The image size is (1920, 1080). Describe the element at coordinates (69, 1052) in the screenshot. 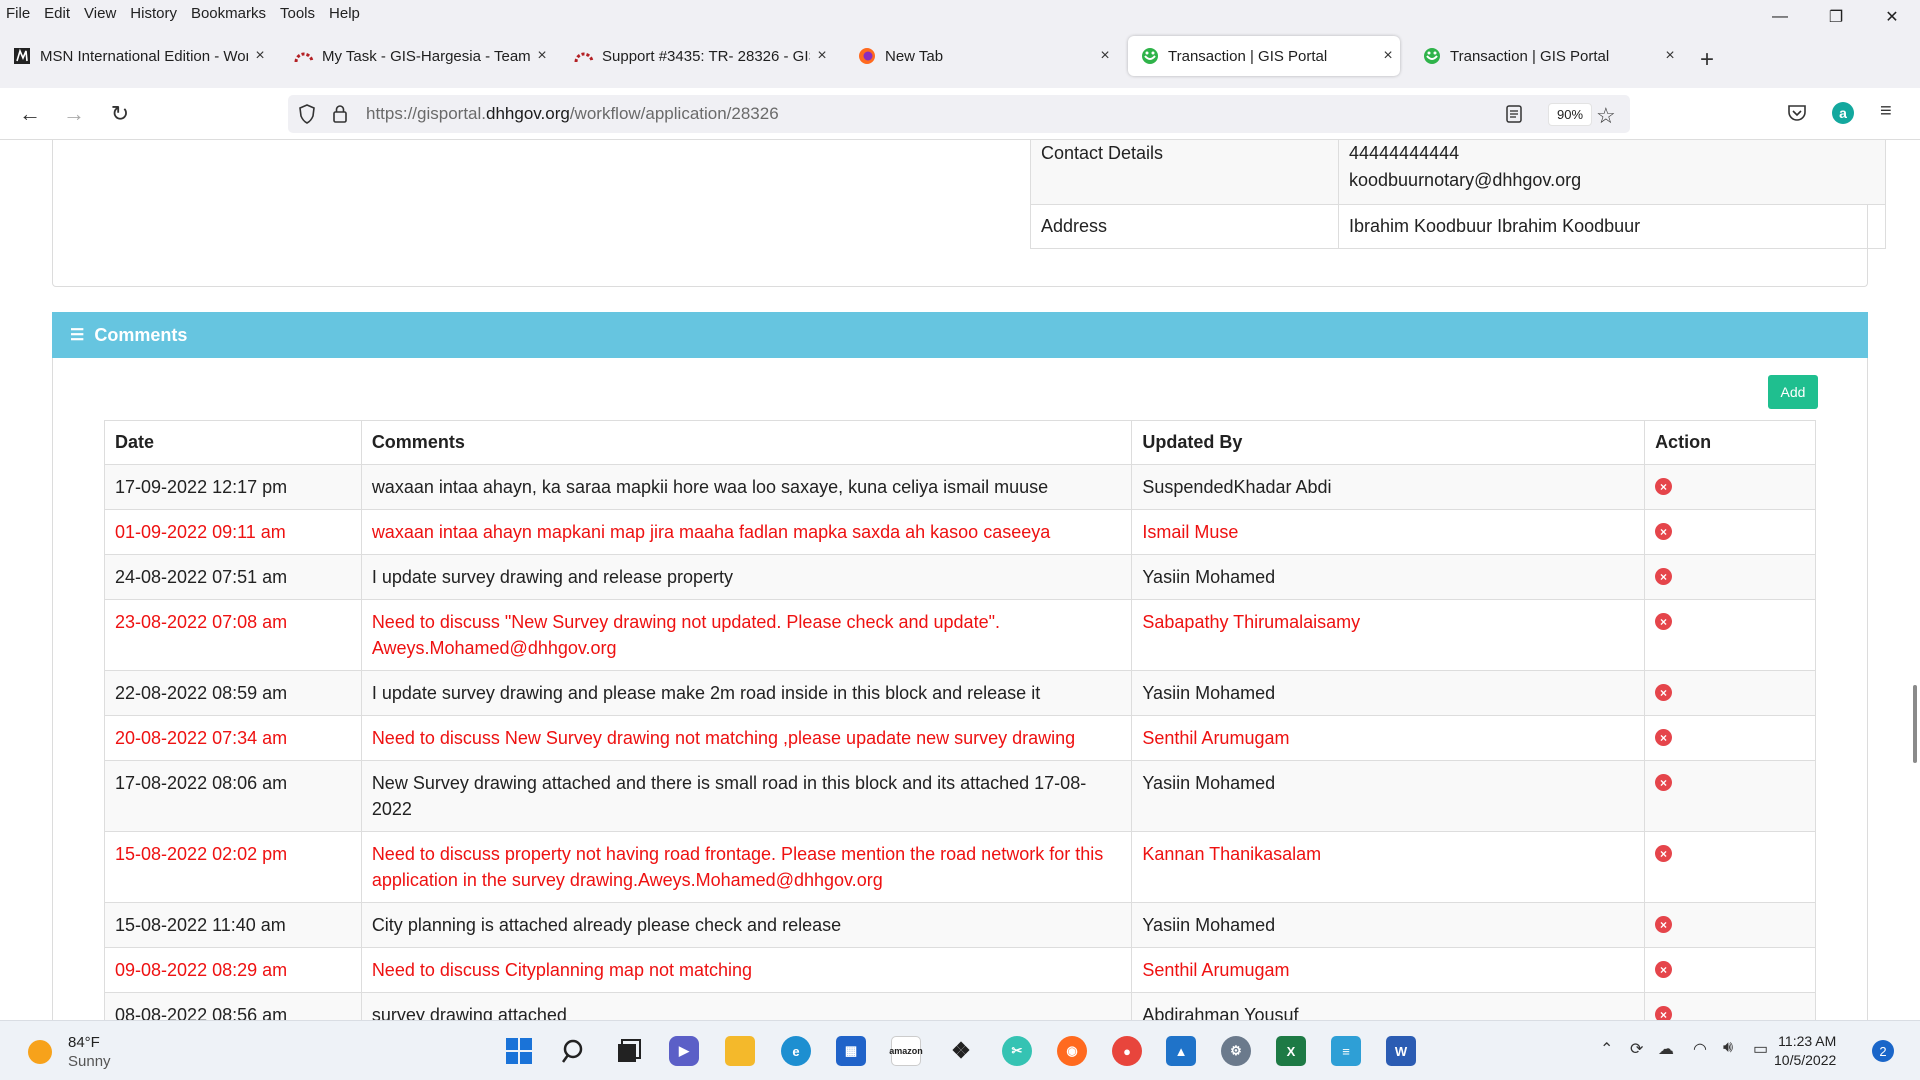

I see `weather-widget: 84°F Sunny` at that location.